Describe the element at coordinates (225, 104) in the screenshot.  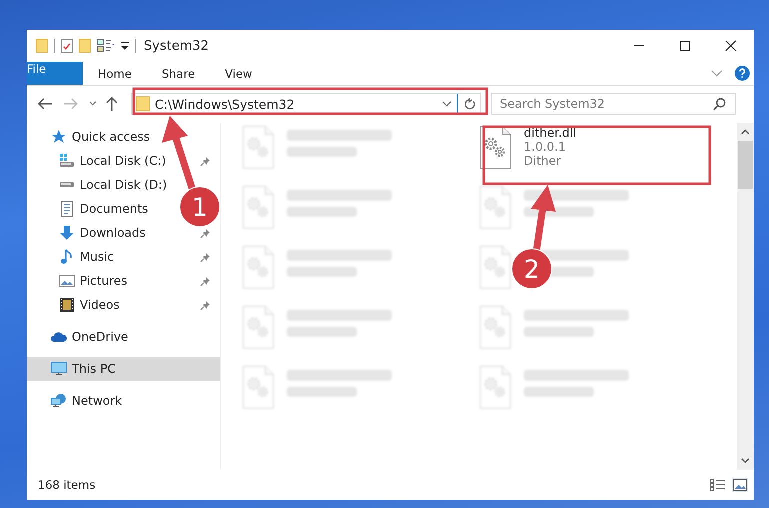
I see `address-path: C:\Windows\System32` at that location.